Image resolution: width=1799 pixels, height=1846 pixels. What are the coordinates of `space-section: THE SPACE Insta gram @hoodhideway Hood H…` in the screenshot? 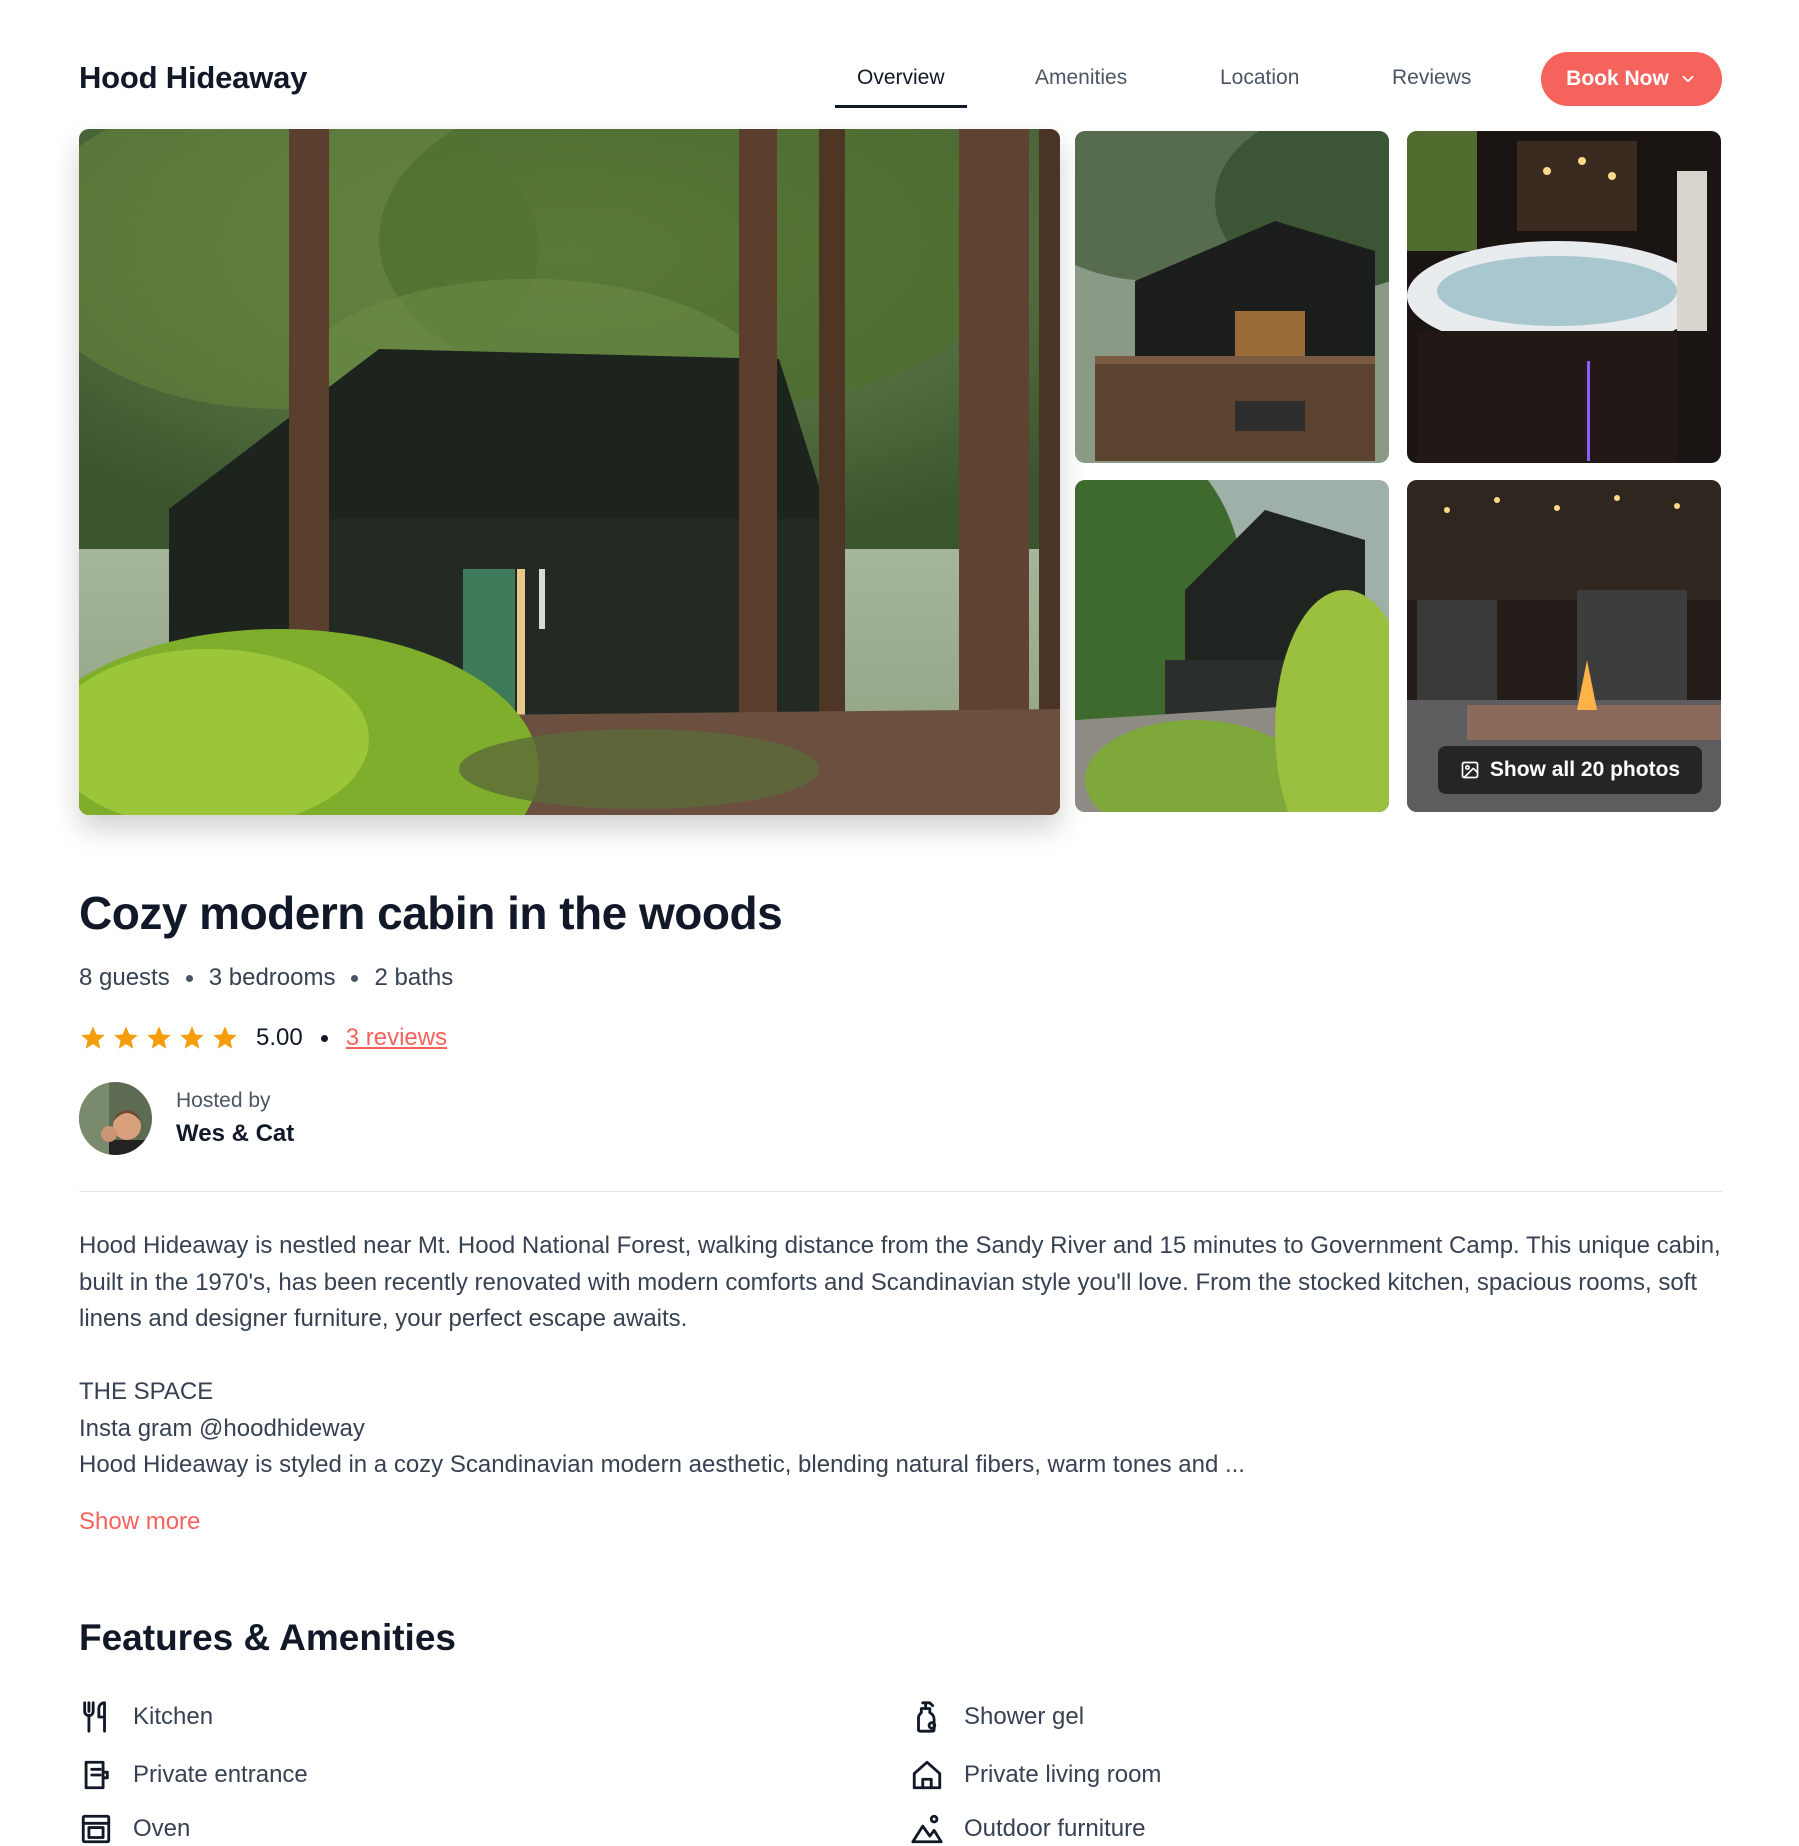 It's located at (904, 1429).